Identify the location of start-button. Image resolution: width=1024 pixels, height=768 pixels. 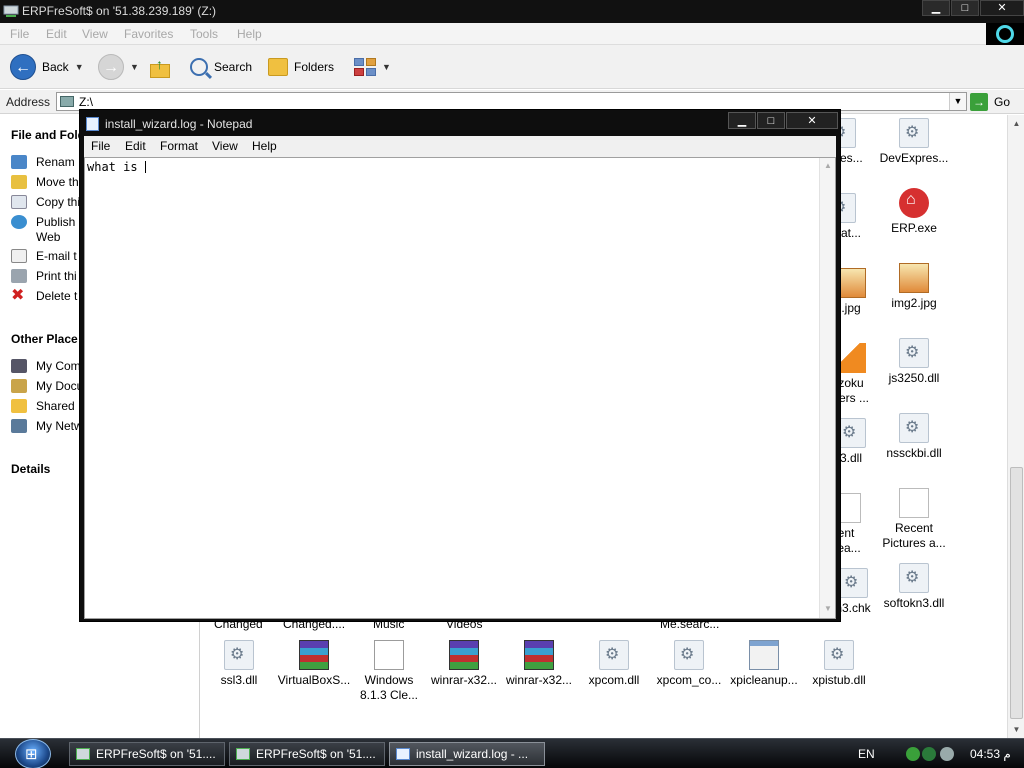
(33, 753).